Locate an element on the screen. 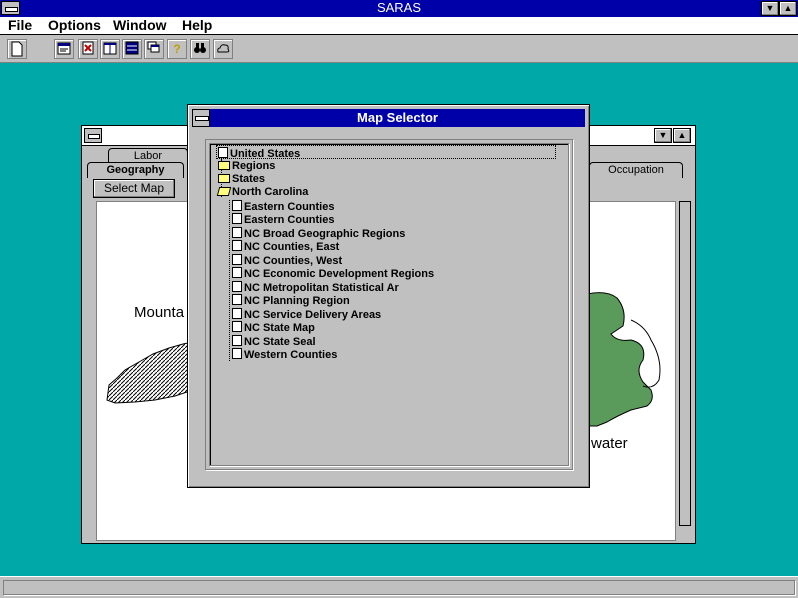  tree-folder-north-carolina: North Carolina is located at coordinates (262, 192).